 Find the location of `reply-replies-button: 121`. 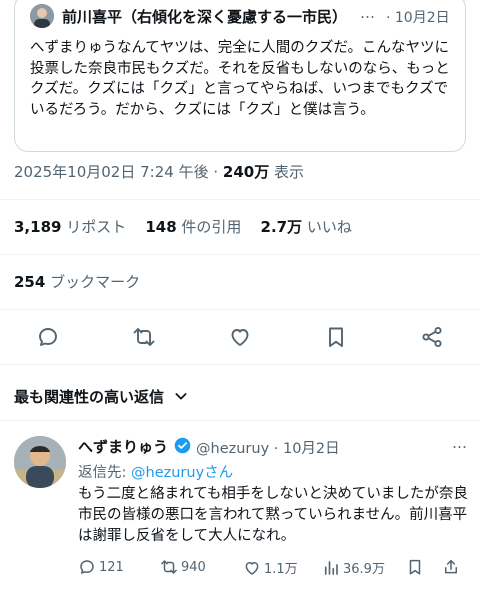

reply-replies-button: 121 is located at coordinates (101, 567).